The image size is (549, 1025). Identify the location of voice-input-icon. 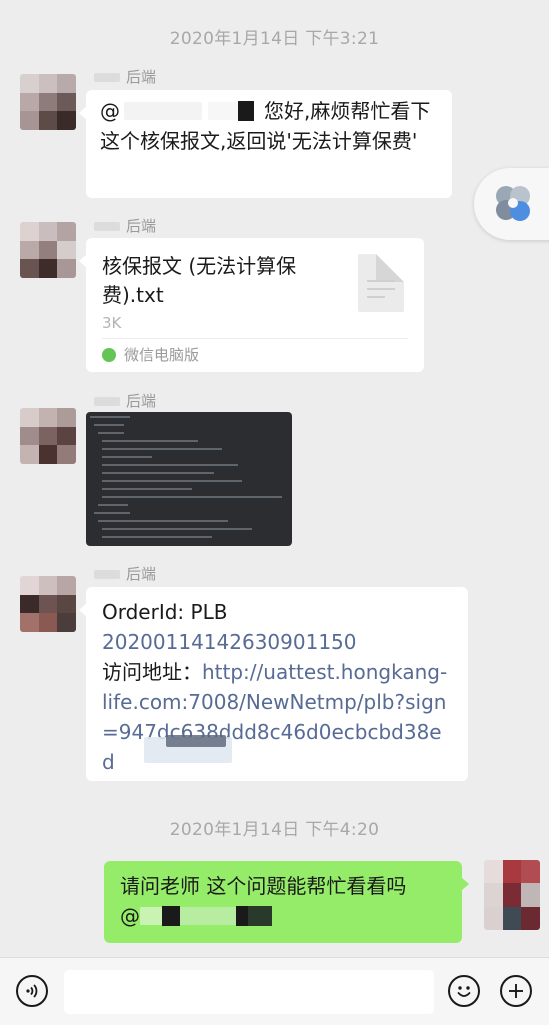
(32, 991).